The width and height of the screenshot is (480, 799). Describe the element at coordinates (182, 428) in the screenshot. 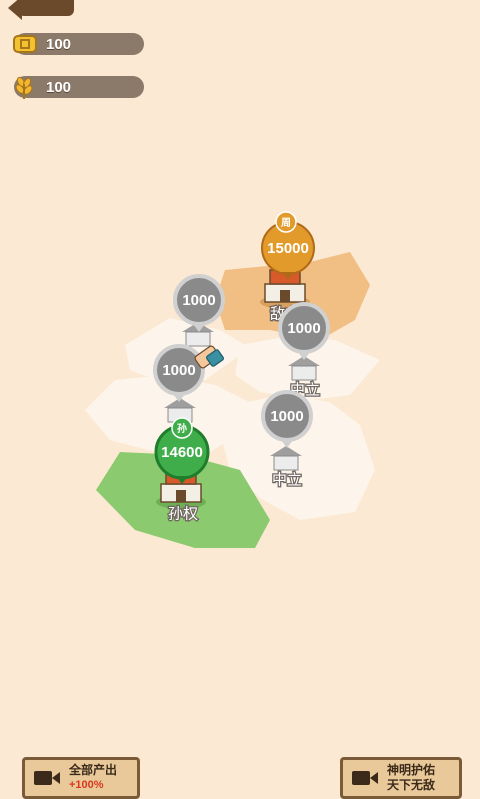

I see `lord-name: 孙` at that location.